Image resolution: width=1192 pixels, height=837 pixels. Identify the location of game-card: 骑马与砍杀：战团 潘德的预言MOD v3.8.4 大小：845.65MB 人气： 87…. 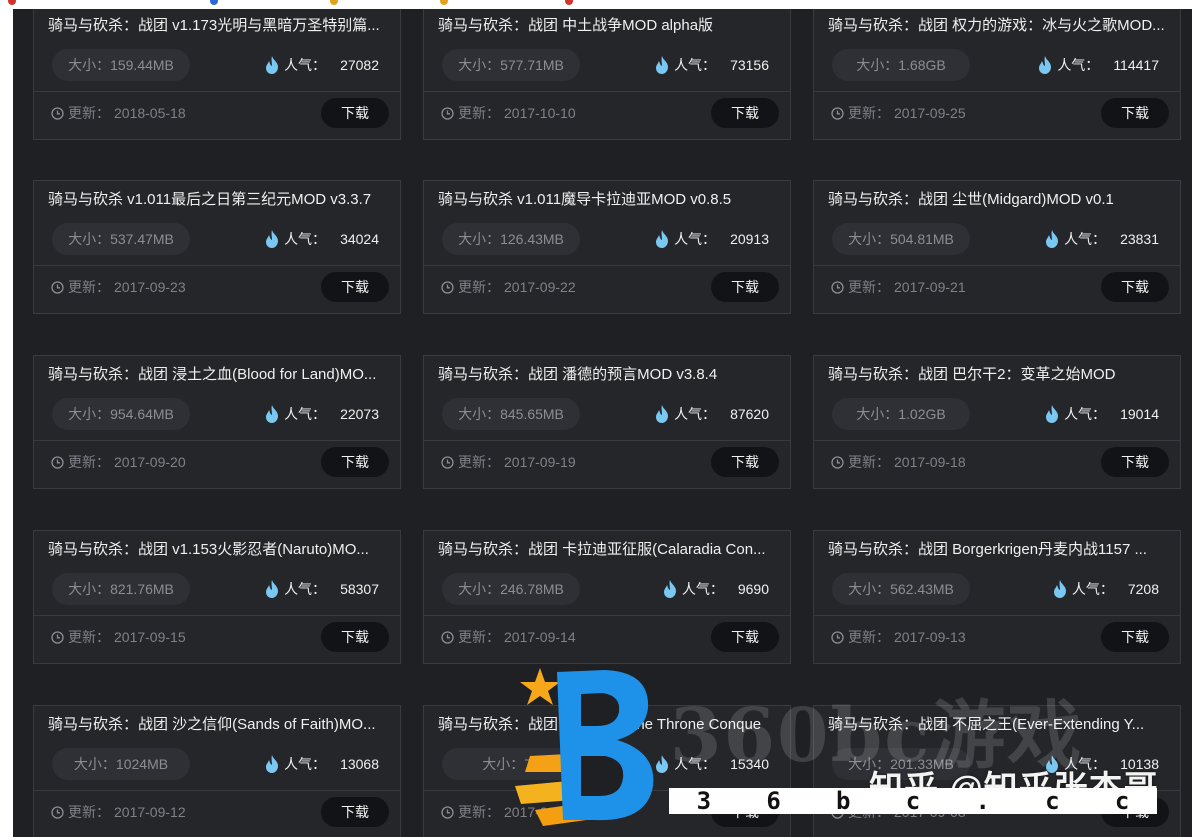
(607, 422).